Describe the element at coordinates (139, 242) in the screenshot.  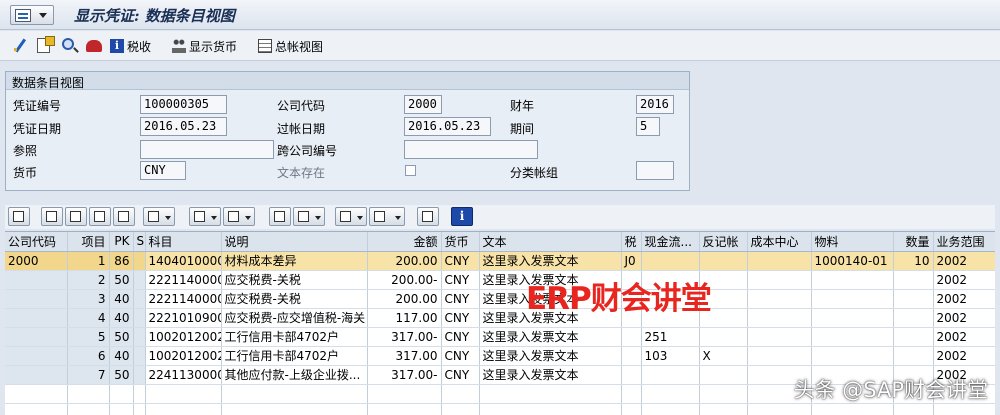
I see `column-header: S` at that location.